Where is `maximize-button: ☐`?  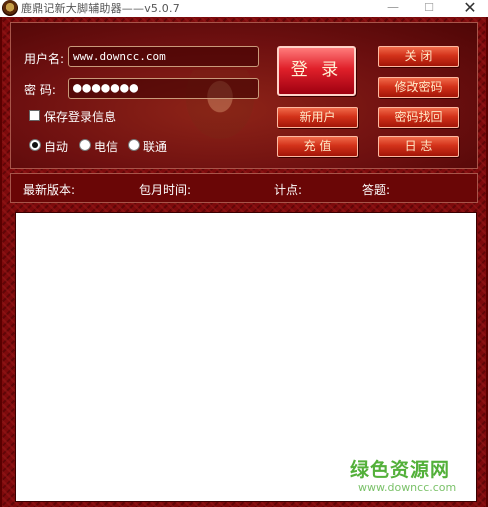
maximize-button: ☐ is located at coordinates (429, 8).